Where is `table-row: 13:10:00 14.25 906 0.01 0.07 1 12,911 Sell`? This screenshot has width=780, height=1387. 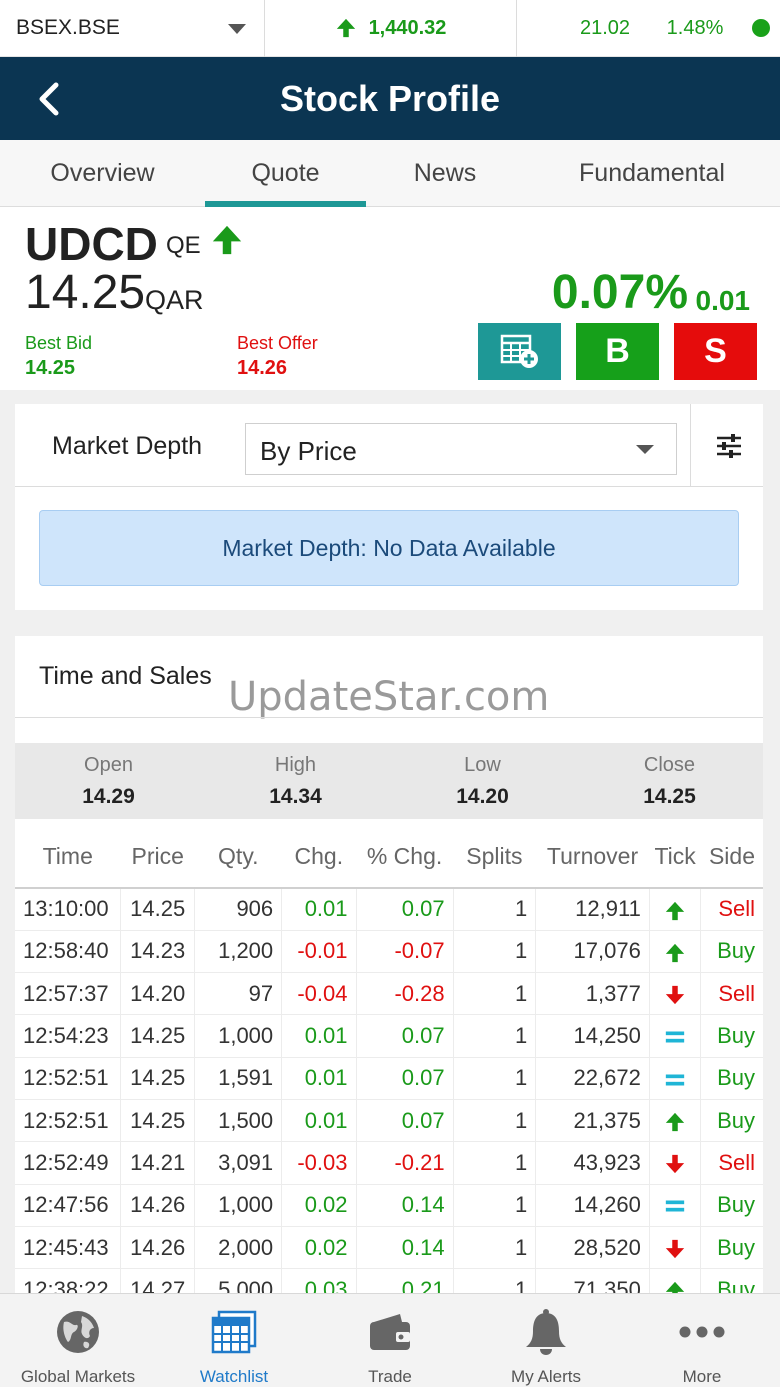
table-row: 13:10:00 14.25 906 0.01 0.07 1 12,911 Sell is located at coordinates (389, 909).